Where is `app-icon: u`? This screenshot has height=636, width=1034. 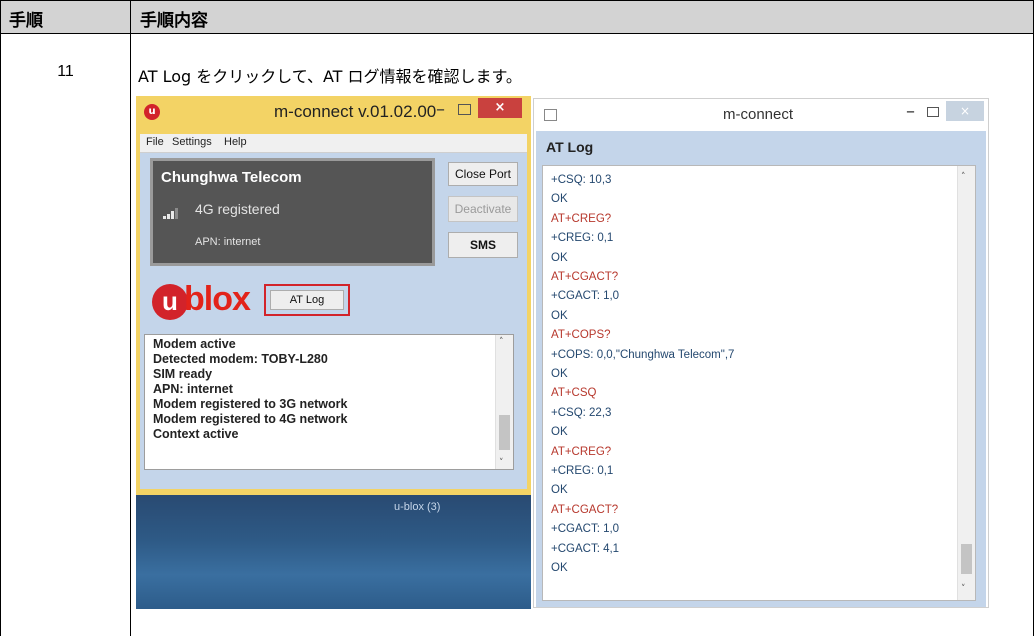 app-icon: u is located at coordinates (152, 112).